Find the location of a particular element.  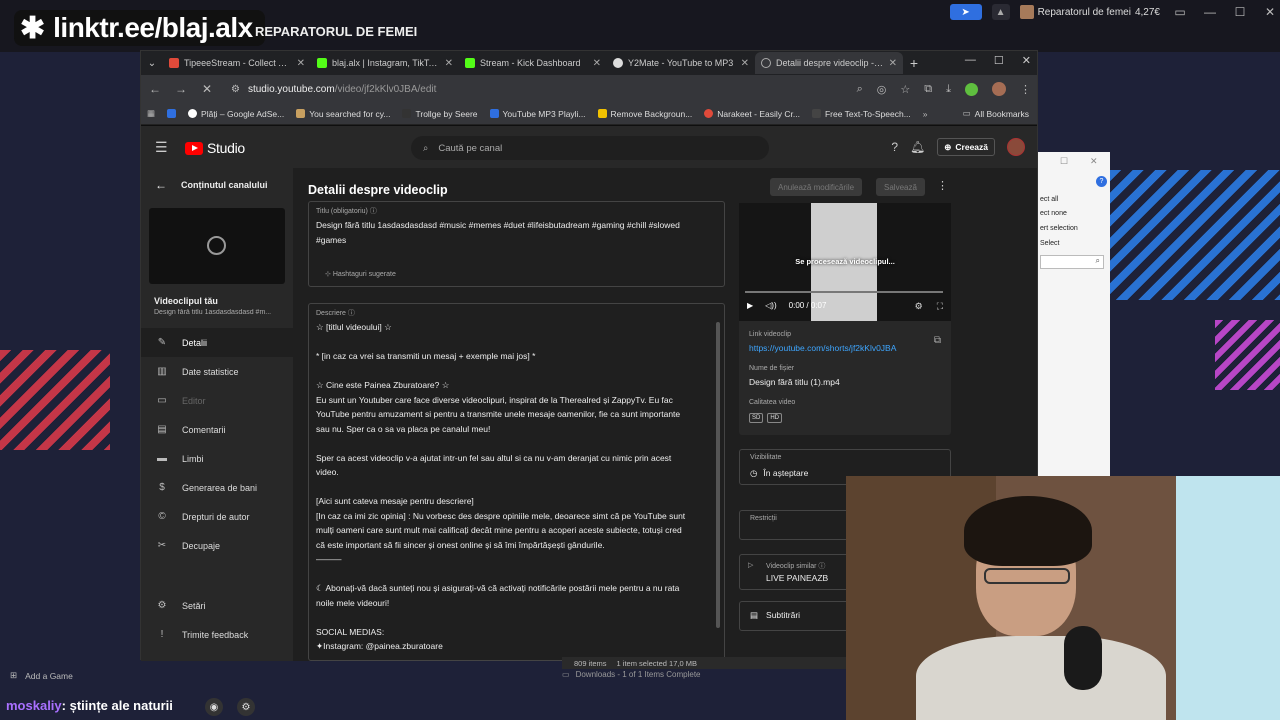

play-icon: ▶ is located at coordinates (750, 305).